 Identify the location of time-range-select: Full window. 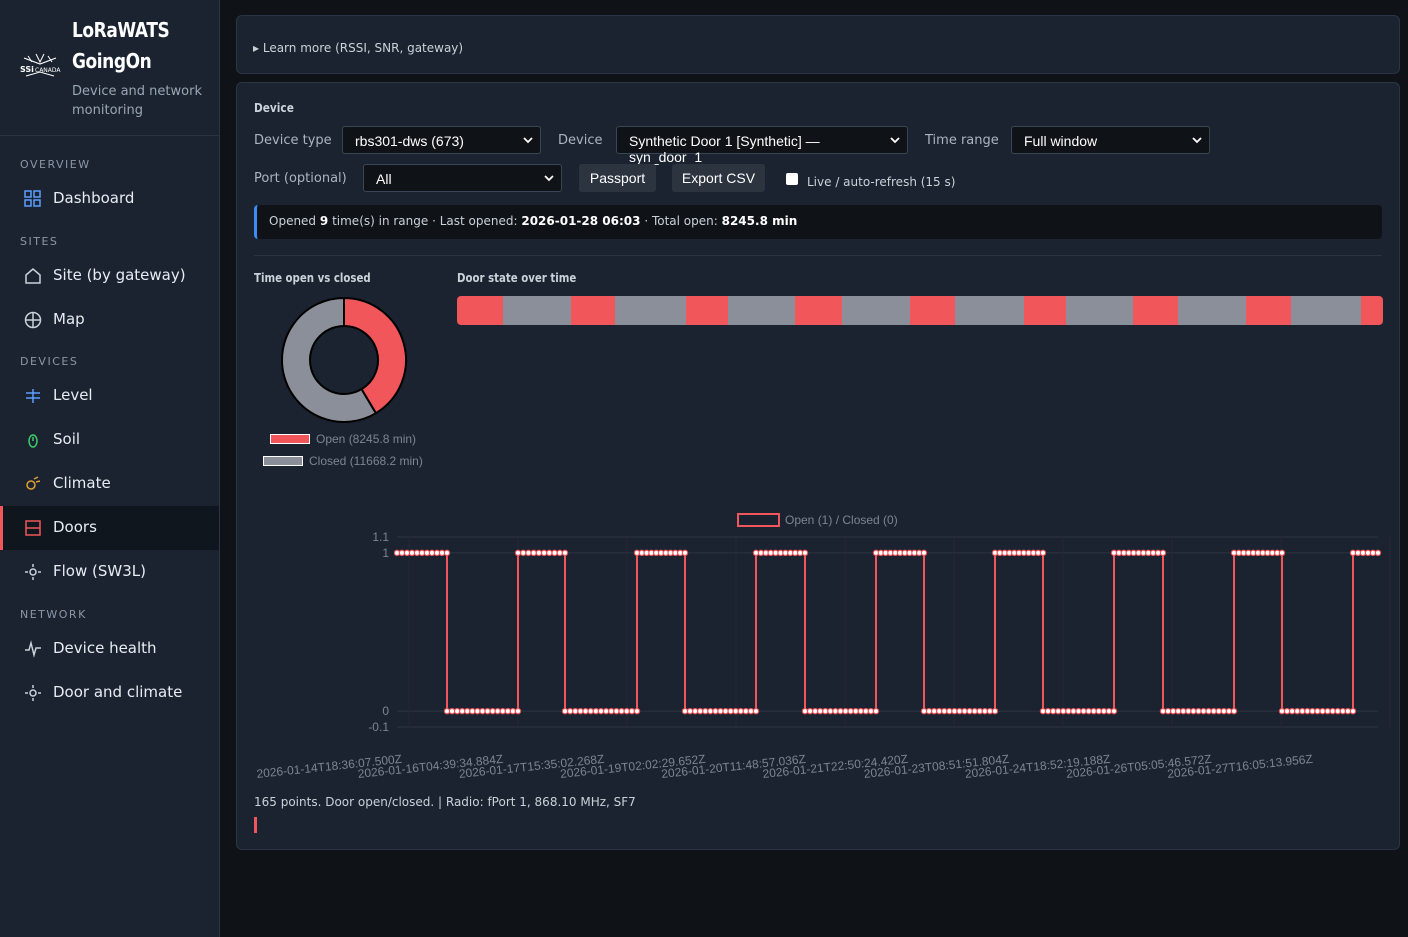
(1110, 140).